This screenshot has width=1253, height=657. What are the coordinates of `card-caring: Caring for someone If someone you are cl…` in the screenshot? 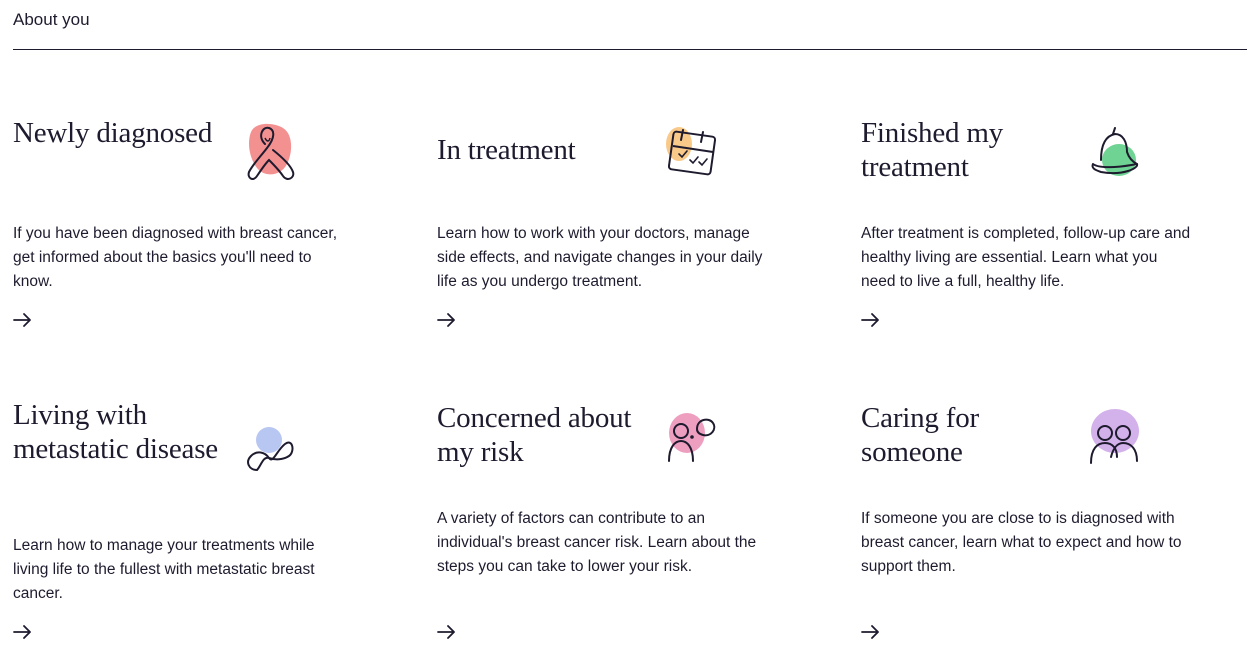 It's located at (1036, 520).